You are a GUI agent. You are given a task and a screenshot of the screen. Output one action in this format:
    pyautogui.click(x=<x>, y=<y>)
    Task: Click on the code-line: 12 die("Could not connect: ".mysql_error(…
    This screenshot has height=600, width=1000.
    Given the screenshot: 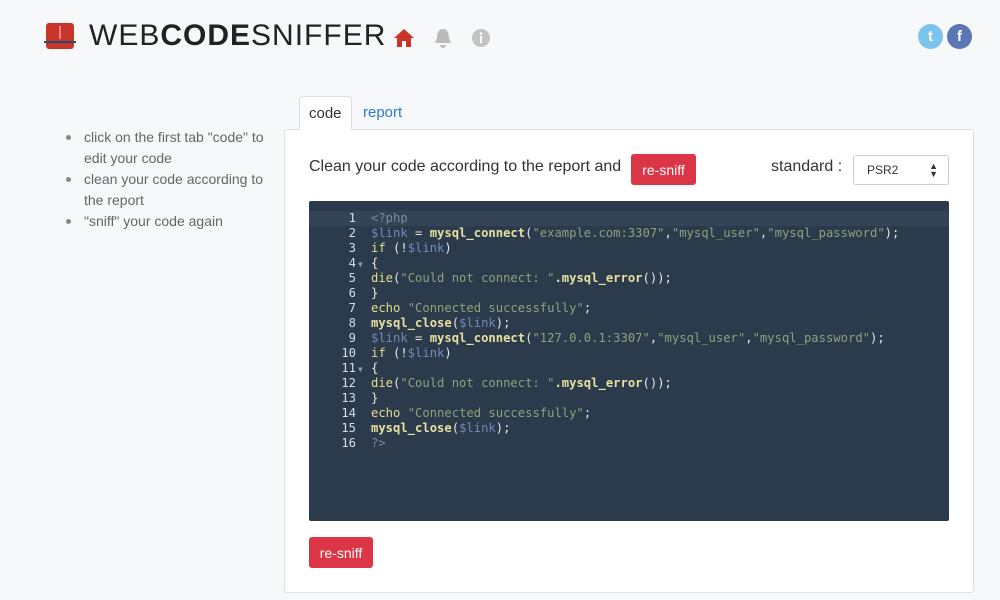 What is the action you would take?
    pyautogui.click(x=629, y=383)
    